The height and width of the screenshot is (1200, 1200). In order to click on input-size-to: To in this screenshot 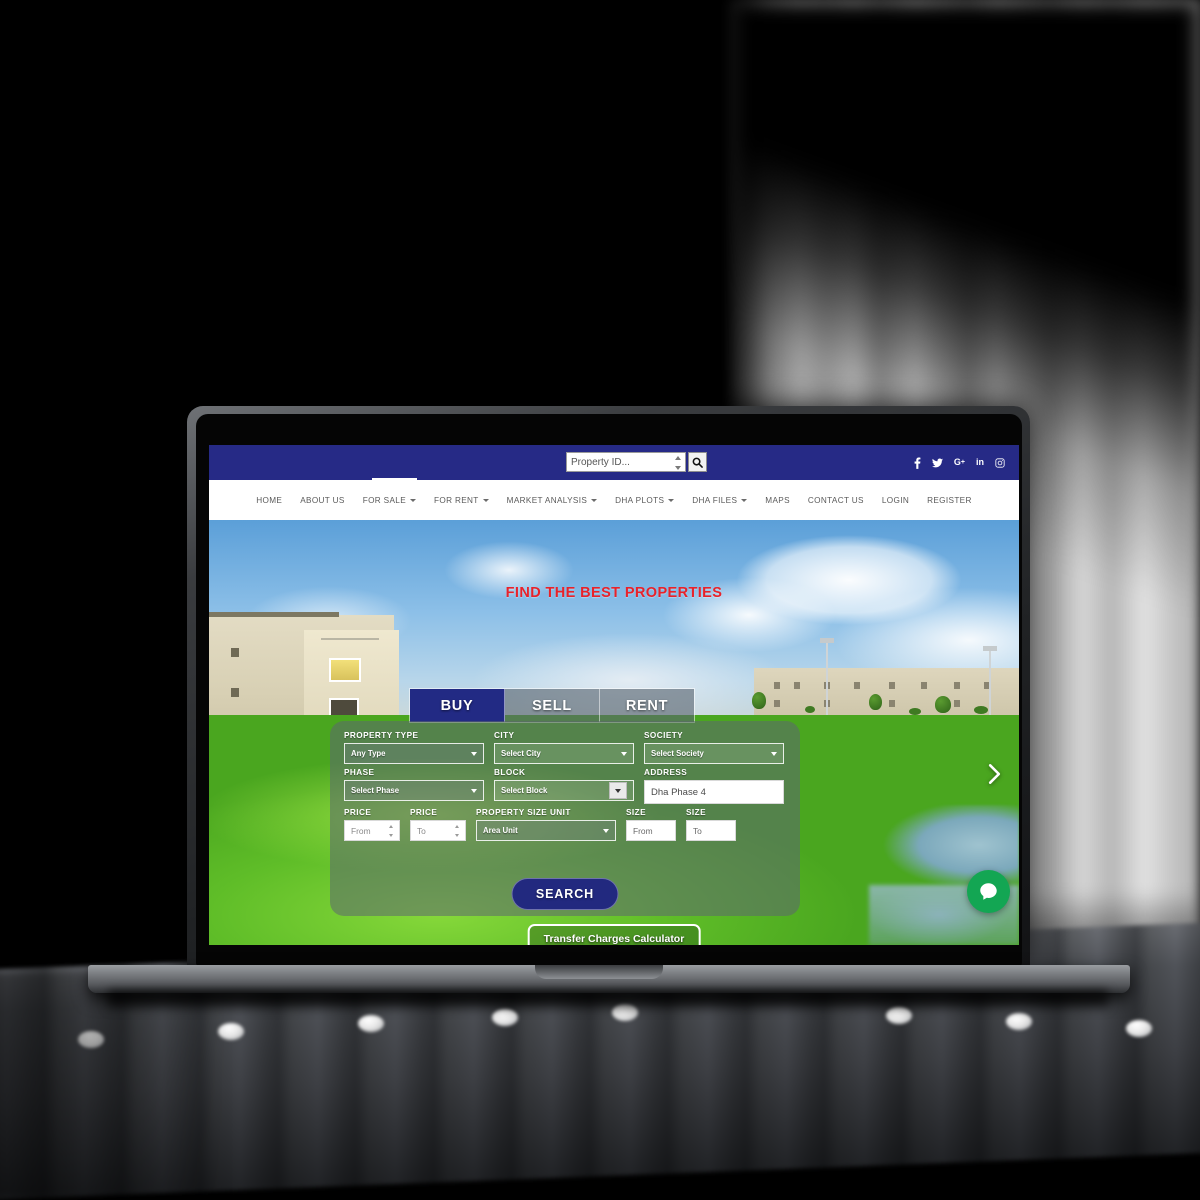, I will do `click(711, 830)`.